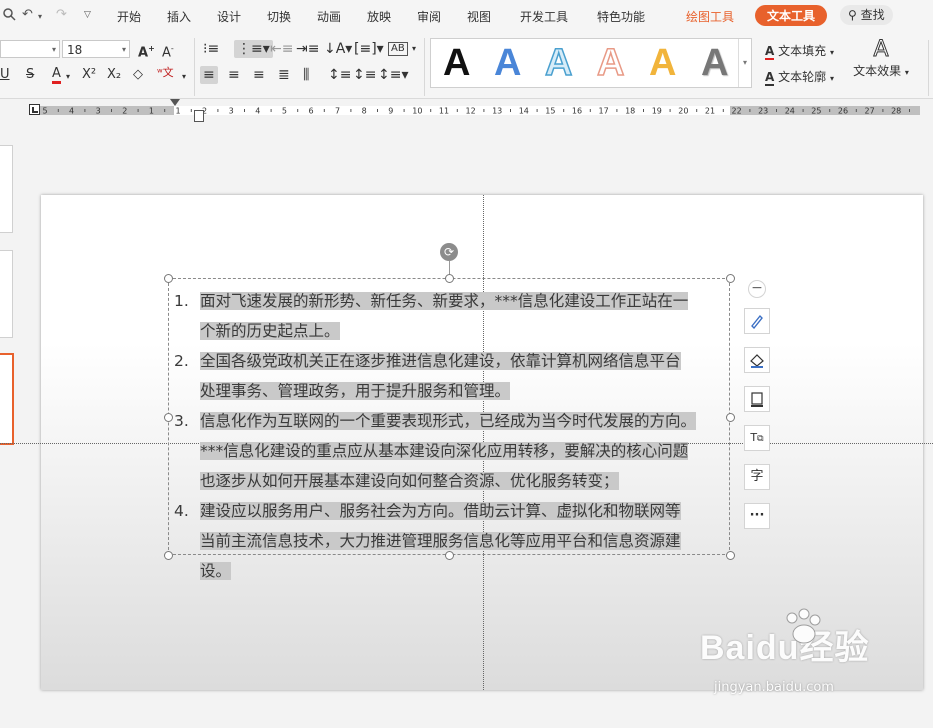  I want to click on resize-handle-ne, so click(730, 278).